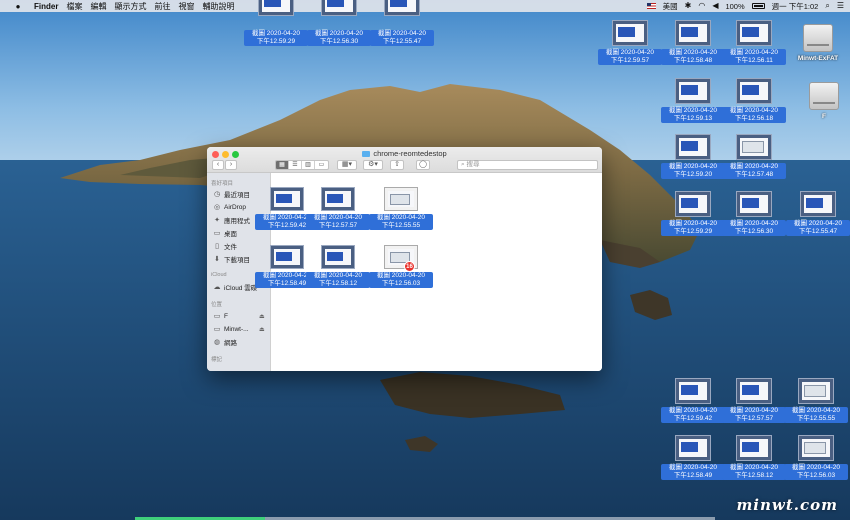 The width and height of the screenshot is (850, 520). What do you see at coordinates (321, 165) in the screenshot?
I see `gallery-view-icon: ▭` at bounding box center [321, 165].